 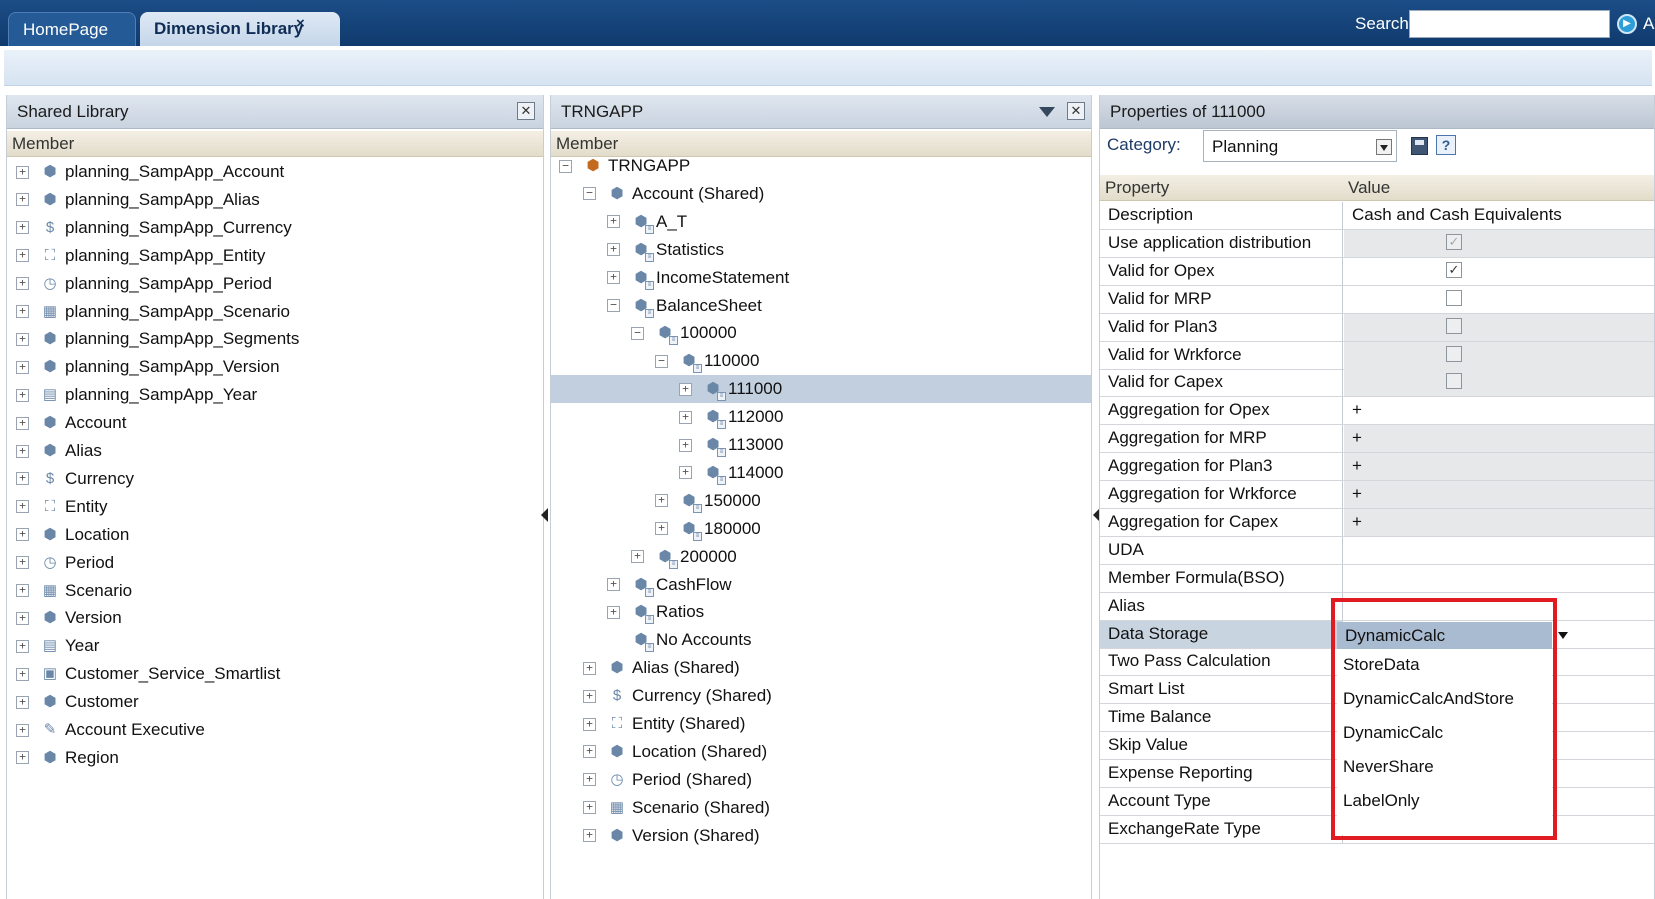 I want to click on tab-close-icon: ×, so click(x=300, y=23).